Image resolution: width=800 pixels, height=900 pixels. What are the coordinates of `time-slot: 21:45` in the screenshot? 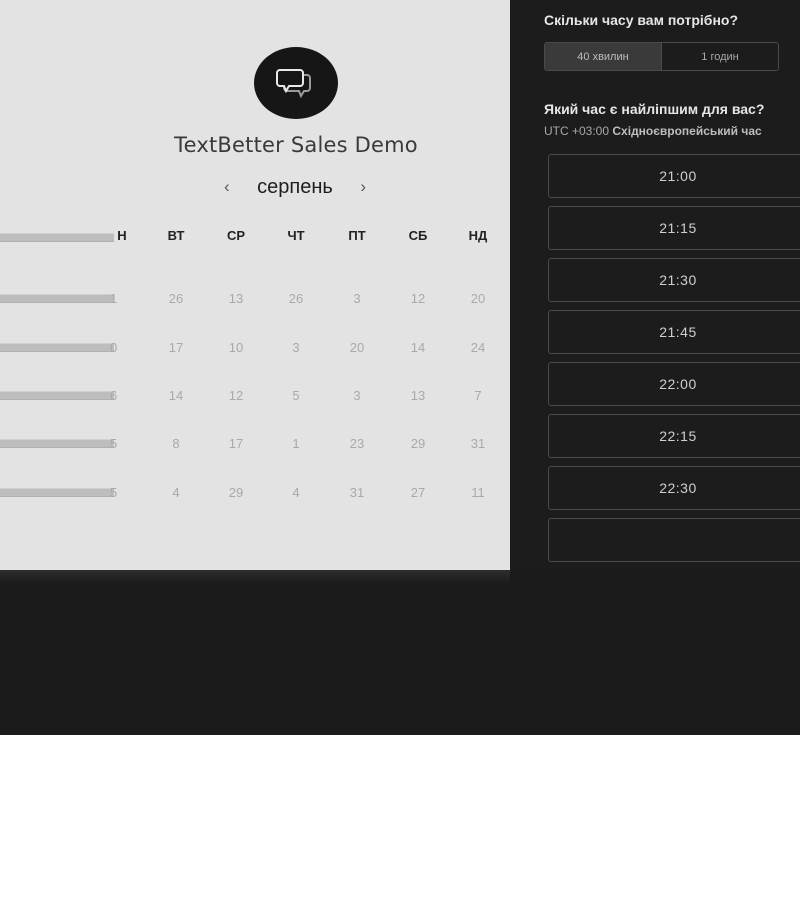 It's located at (674, 332).